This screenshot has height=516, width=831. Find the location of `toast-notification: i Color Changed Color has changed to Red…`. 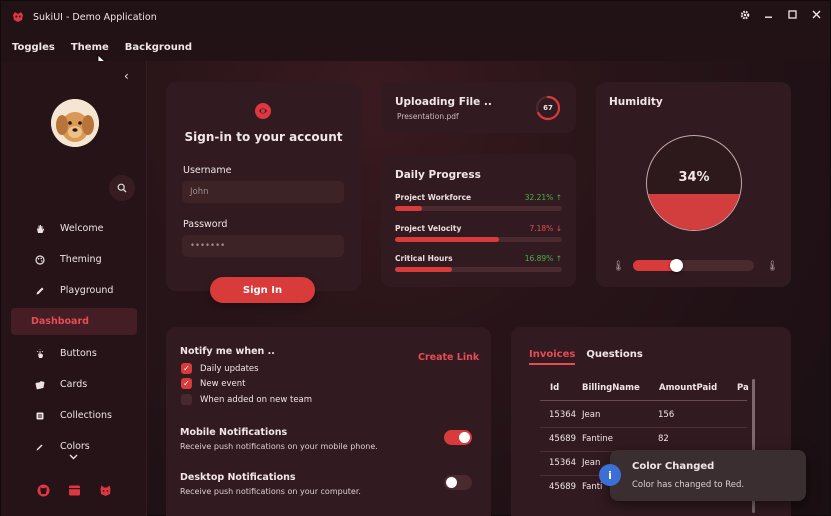

toast-notification: i Color Changed Color has changed to Red… is located at coordinates (702, 475).